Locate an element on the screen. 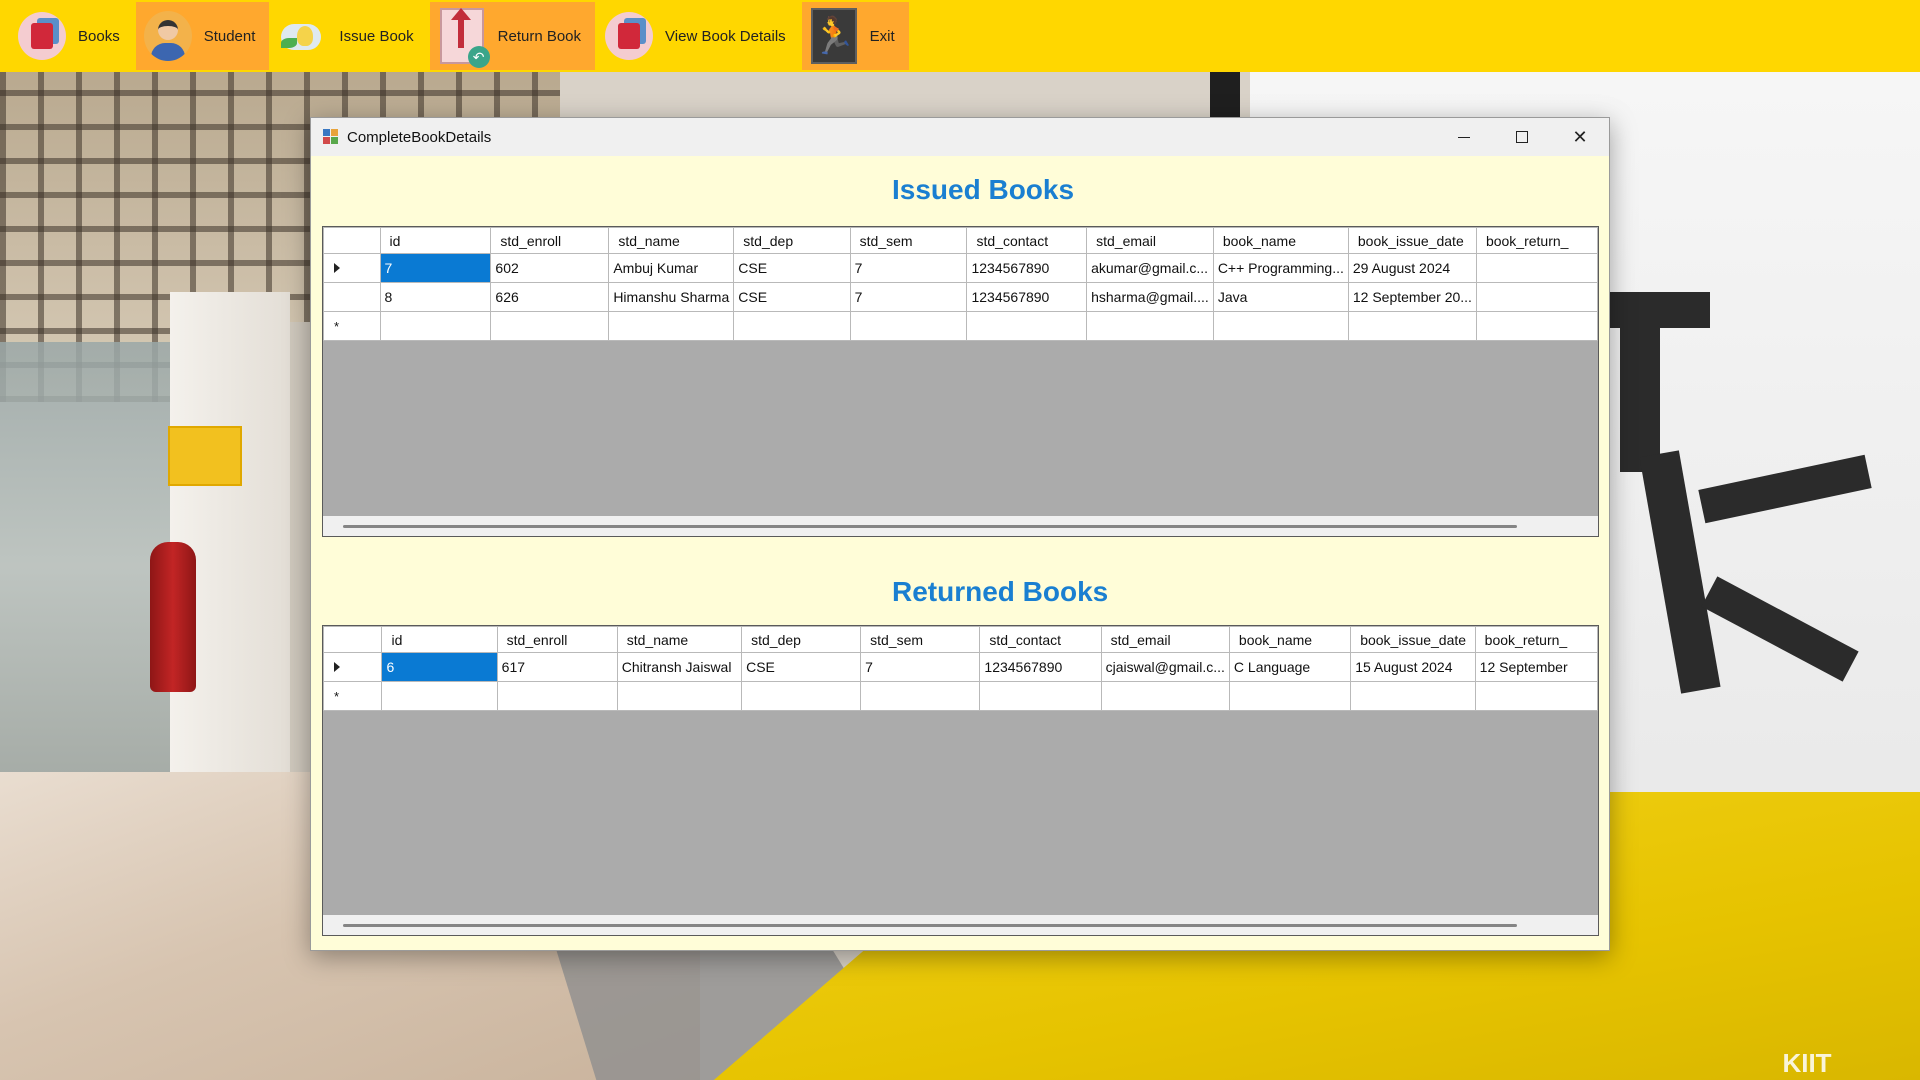 The image size is (1920, 1080). table-cell: 8 is located at coordinates (435, 297).